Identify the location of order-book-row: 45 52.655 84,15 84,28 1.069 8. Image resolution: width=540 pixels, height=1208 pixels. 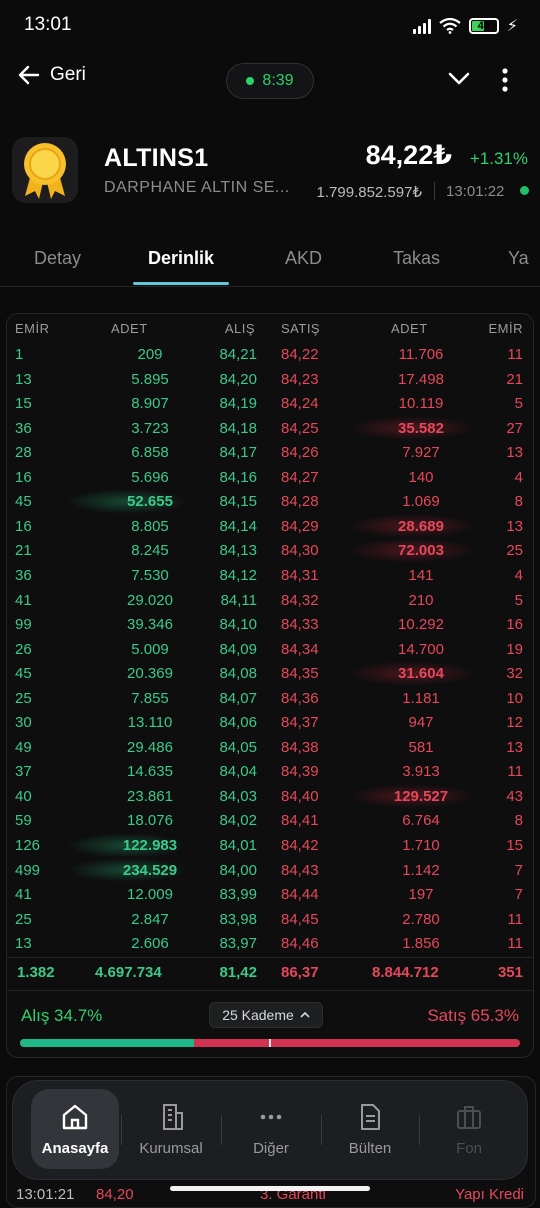
(270, 501).